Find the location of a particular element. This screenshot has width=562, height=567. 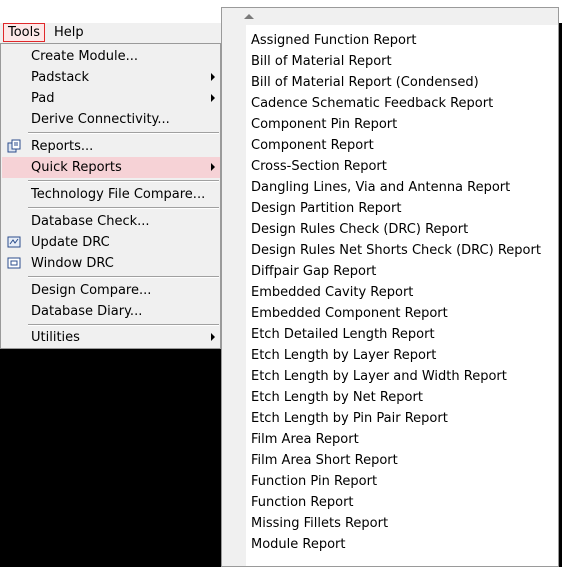

report-item: Bill of Material Report (Condensed) is located at coordinates (404, 82).